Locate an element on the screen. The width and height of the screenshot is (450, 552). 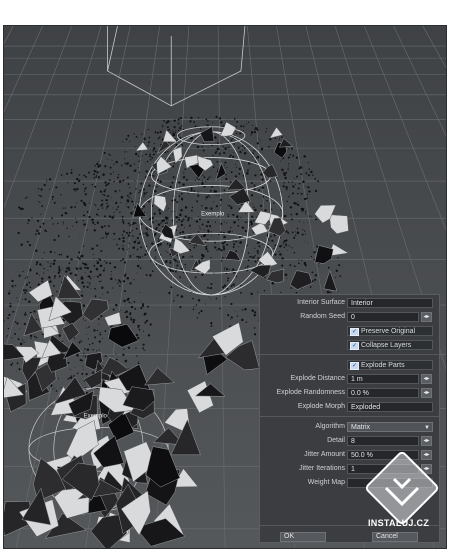
preserve-original-row: ✓ Preserve Original is located at coordinates (349, 331).